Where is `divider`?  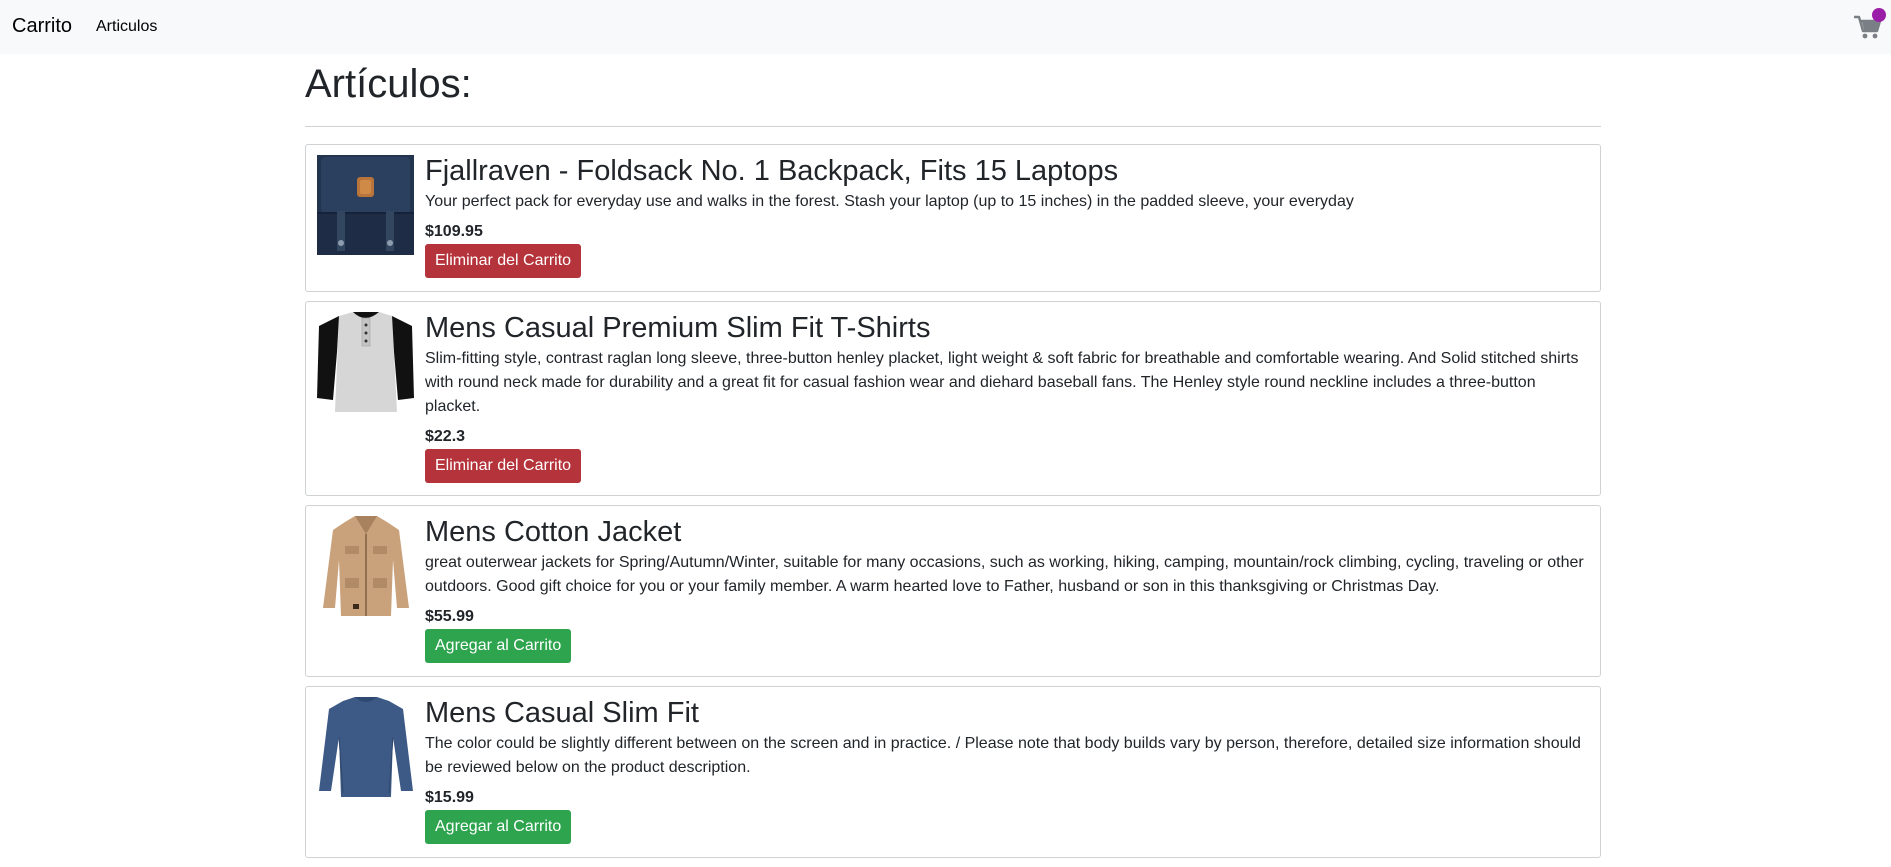 divider is located at coordinates (953, 126).